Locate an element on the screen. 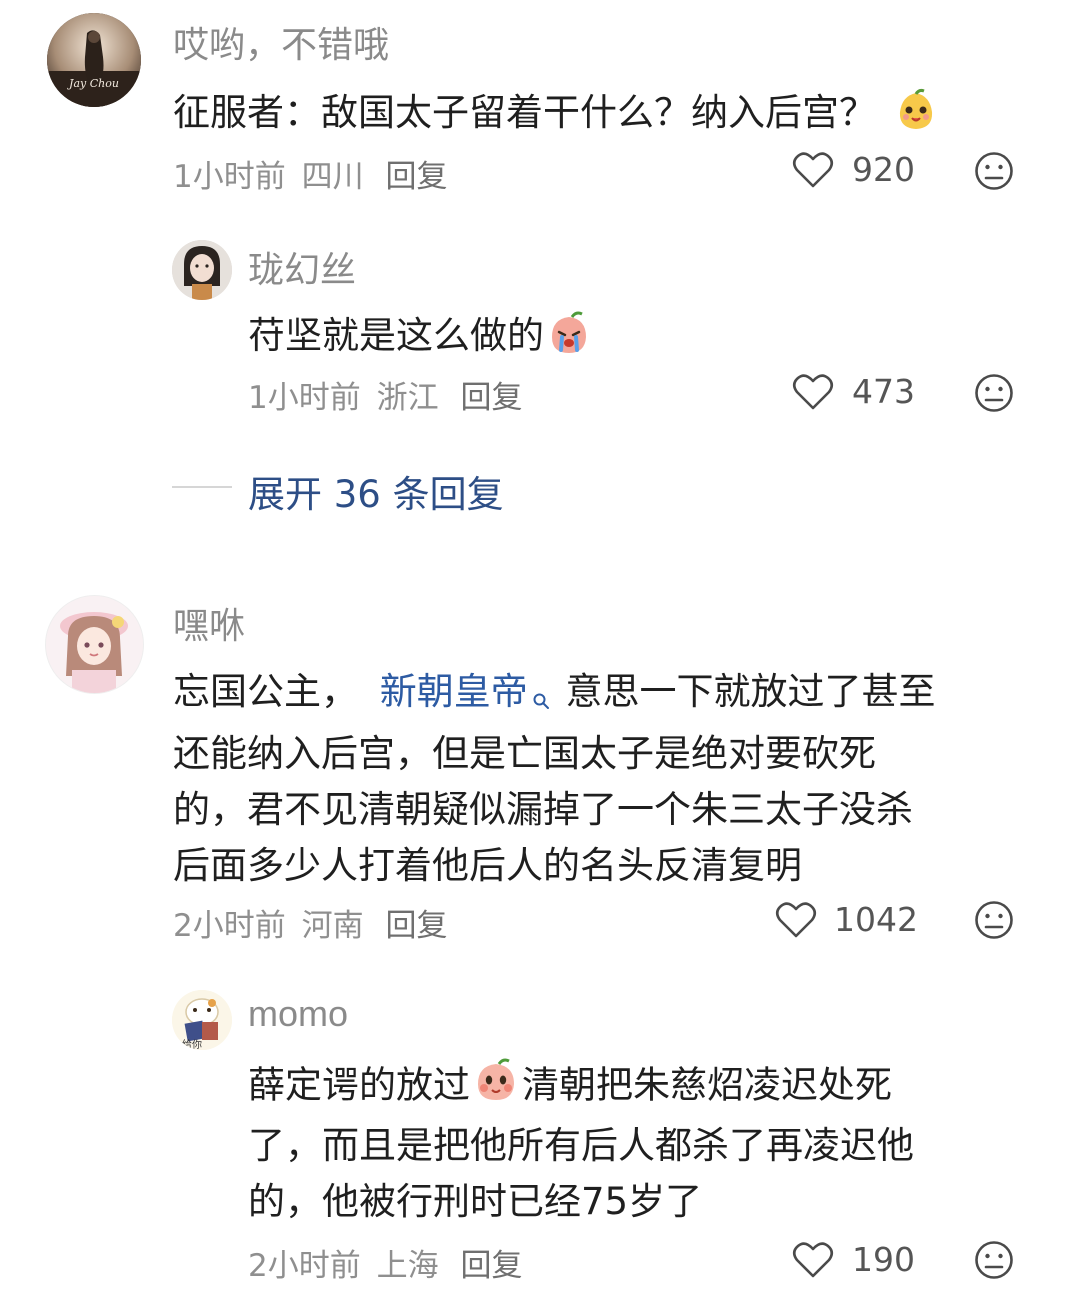 The width and height of the screenshot is (1079, 1295). comment-text-content: 征服者：敌国太子留着干什么？纳入后宫？ is located at coordinates (524, 112).